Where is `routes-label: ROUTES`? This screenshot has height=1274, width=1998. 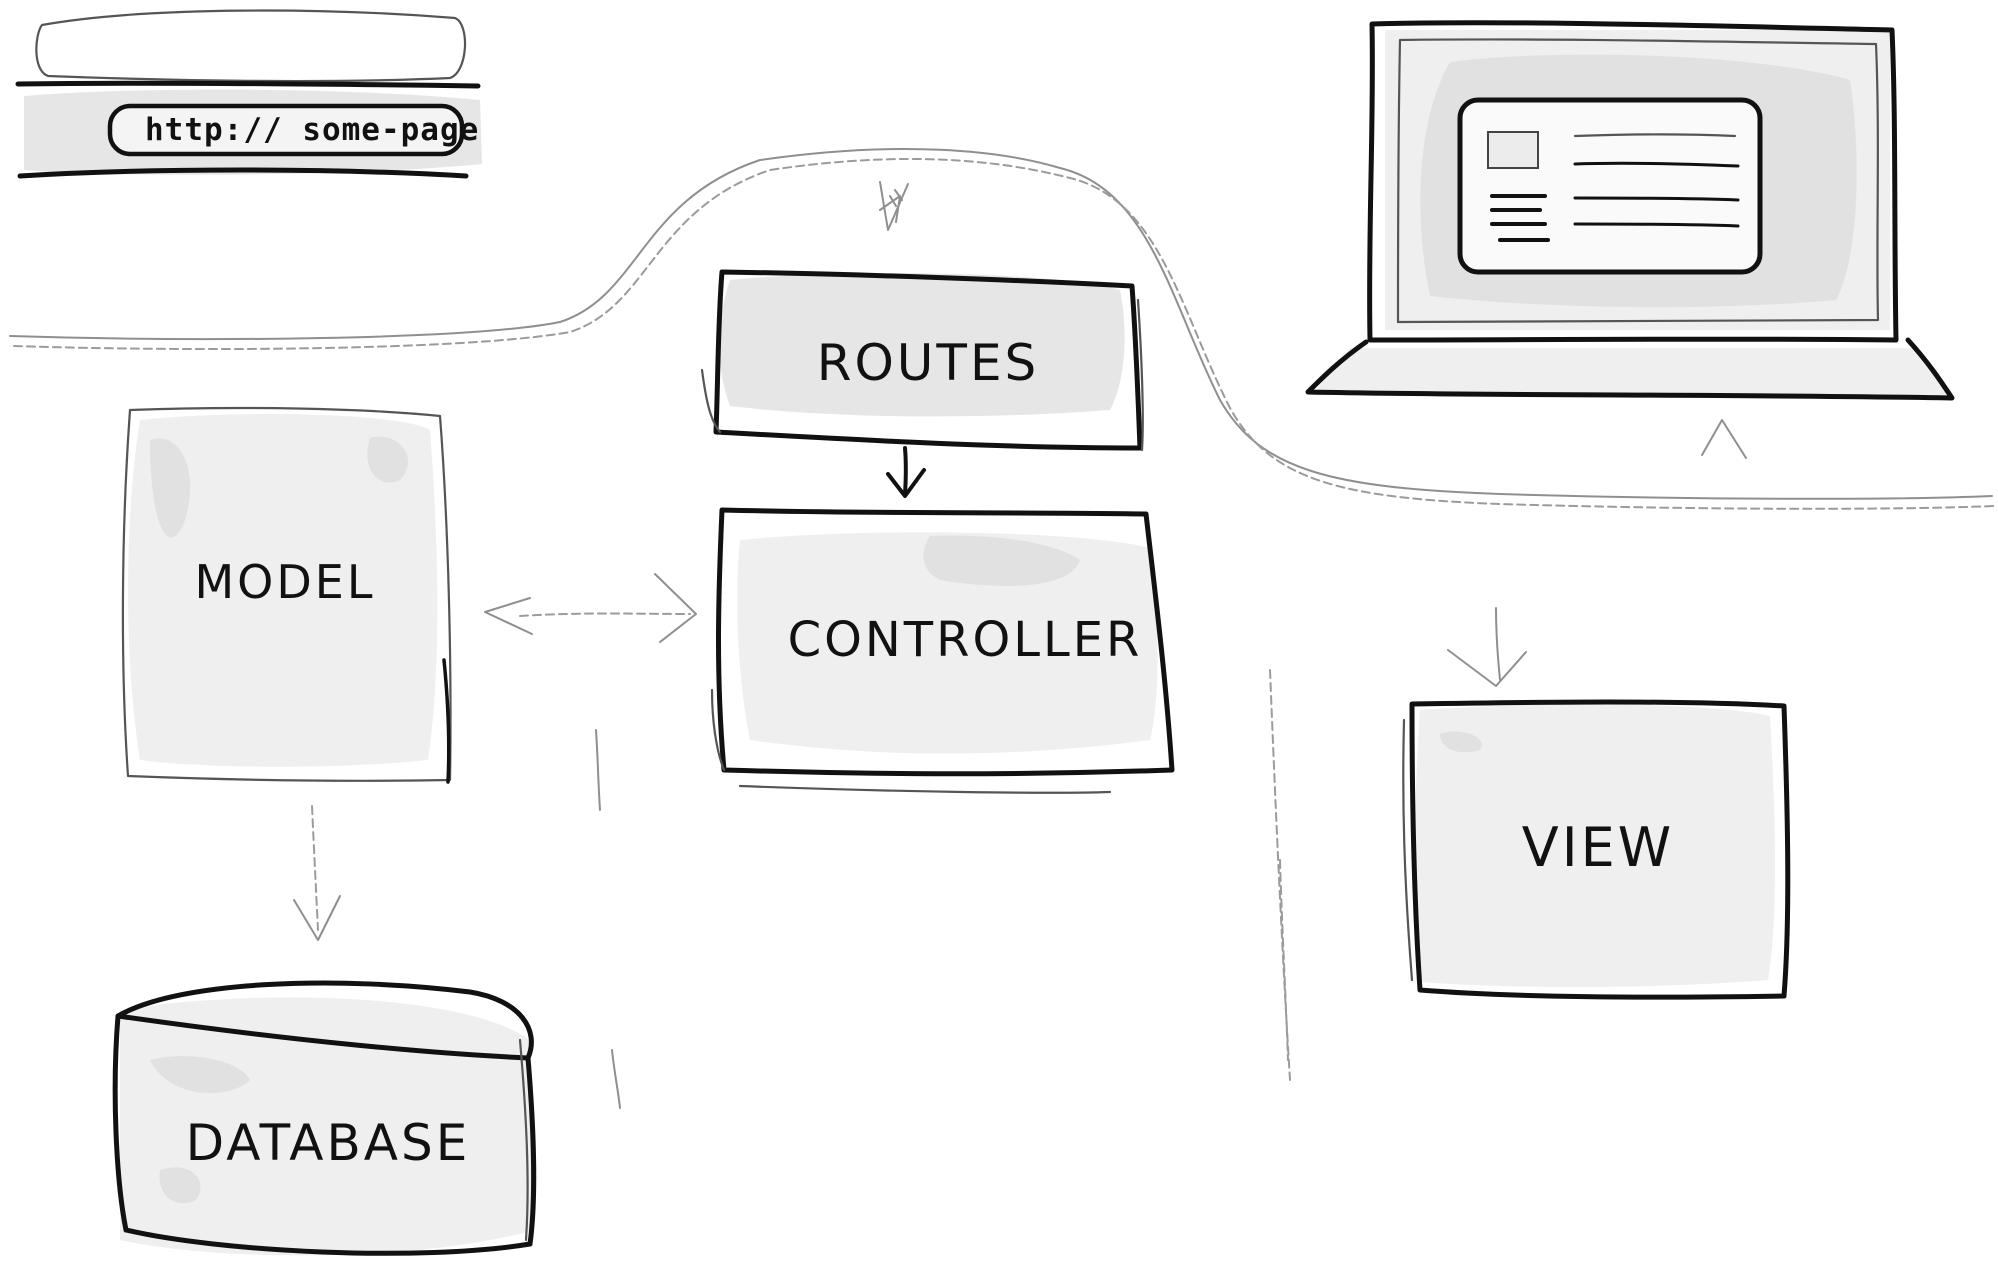 routes-label: ROUTES is located at coordinates (928, 363).